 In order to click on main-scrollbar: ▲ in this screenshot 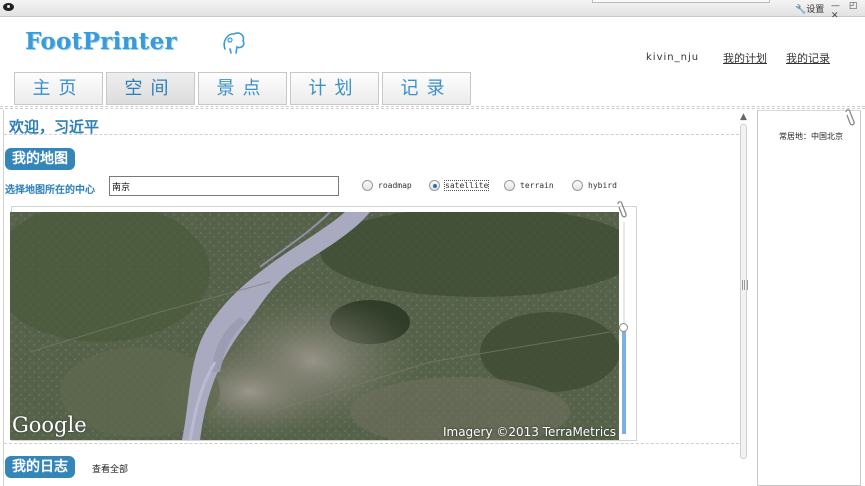, I will do `click(744, 299)`.